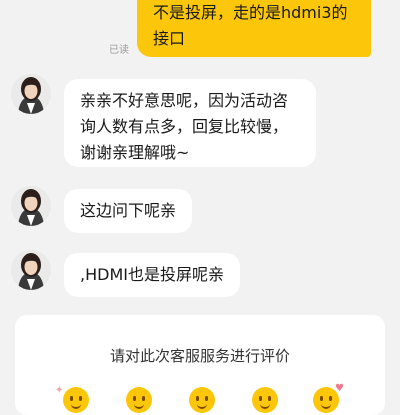 The width and height of the screenshot is (400, 415). Describe the element at coordinates (184, 126) in the screenshot. I see `agent-message-text: 亲亲不好意思呢，因为活动咨询人数有点多，回复比较慢，谢谢亲理解哦~` at that location.